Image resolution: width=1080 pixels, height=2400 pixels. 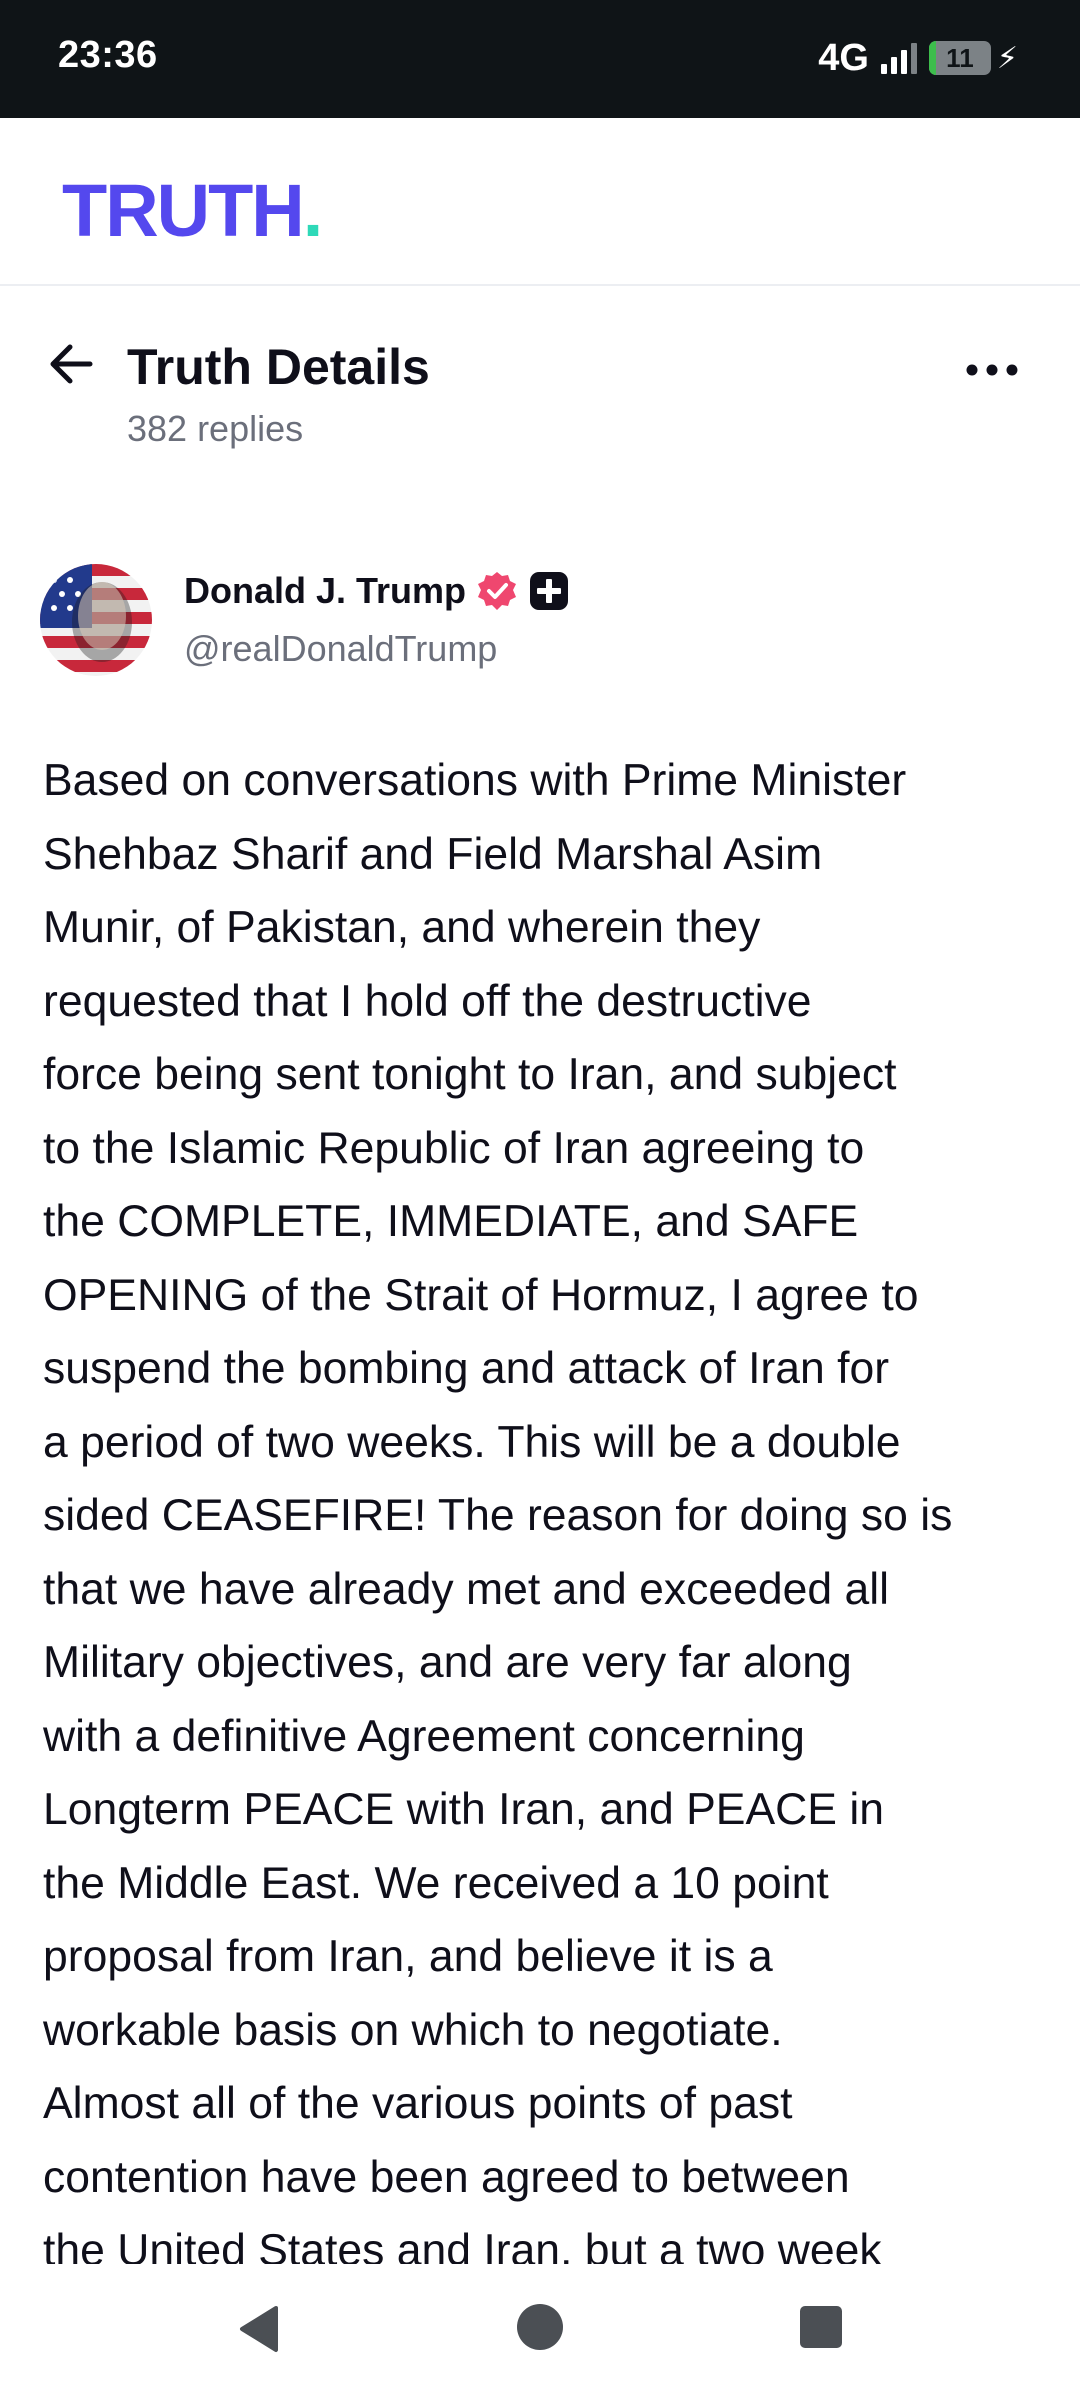 What do you see at coordinates (408, 1956) in the screenshot?
I see `post-text-line: proposal from Iran, and believe it is a` at bounding box center [408, 1956].